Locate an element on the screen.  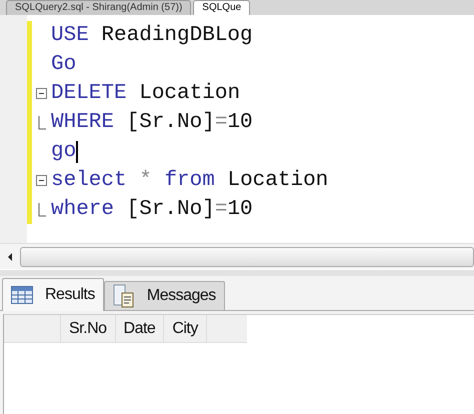
code-line: select * from Location is located at coordinates (189, 180).